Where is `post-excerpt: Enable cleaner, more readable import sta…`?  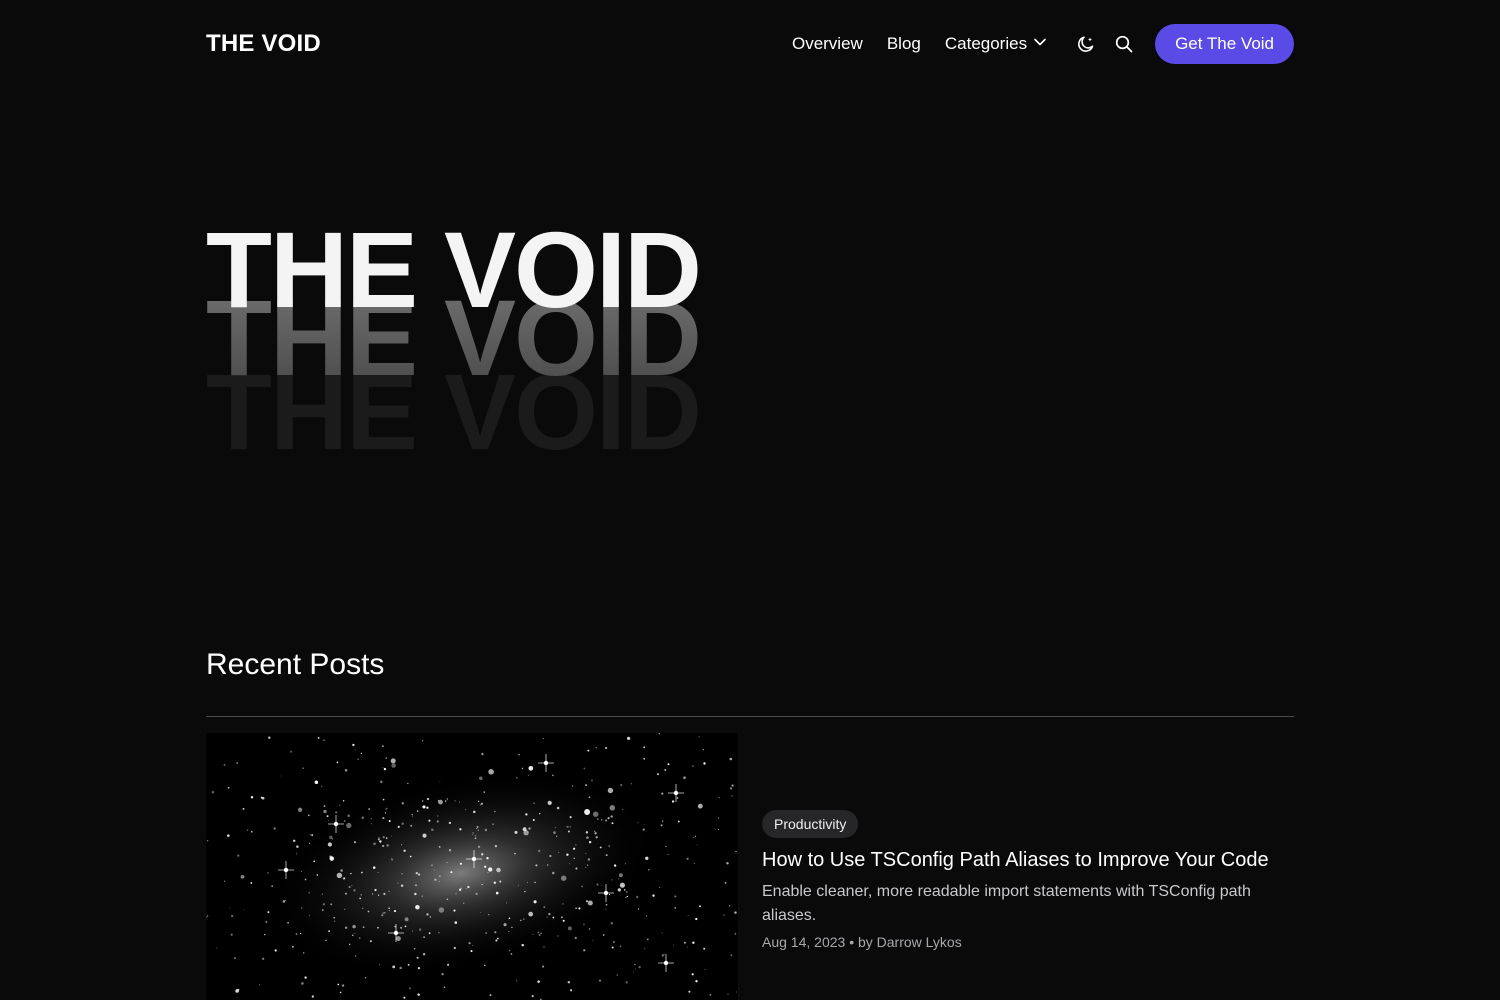 post-excerpt: Enable cleaner, more readable import sta… is located at coordinates (1006, 903).